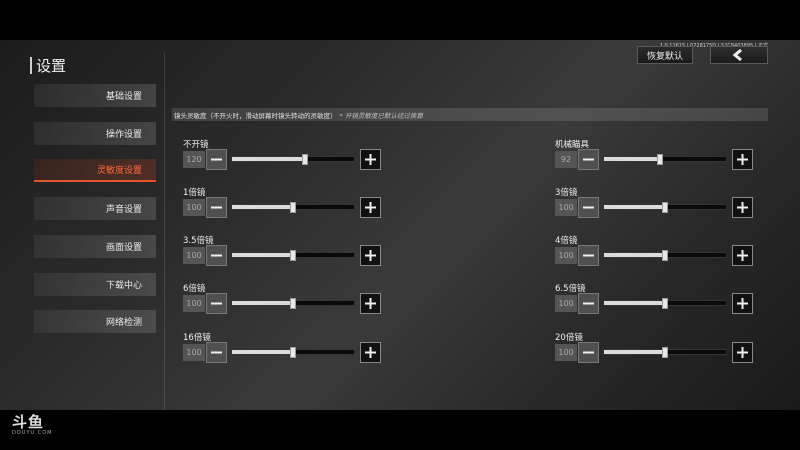  I want to click on sidebar-item-downloads: 下载中心, so click(95, 284).